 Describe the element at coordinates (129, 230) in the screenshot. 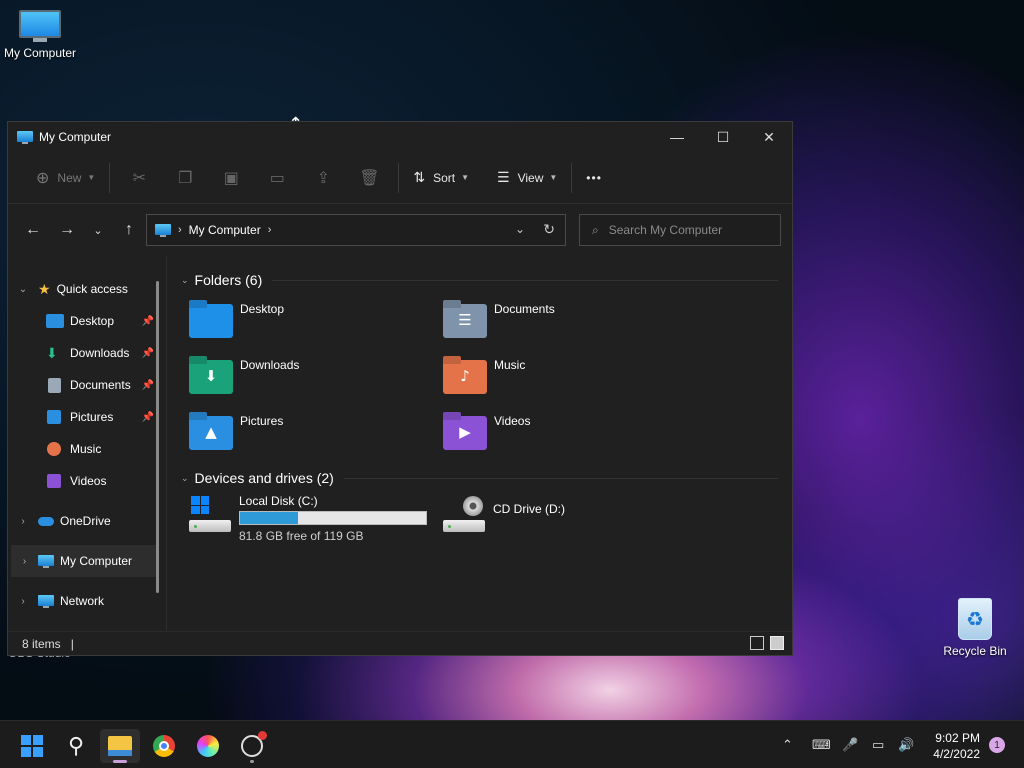

I see `up-button: ↑` at that location.